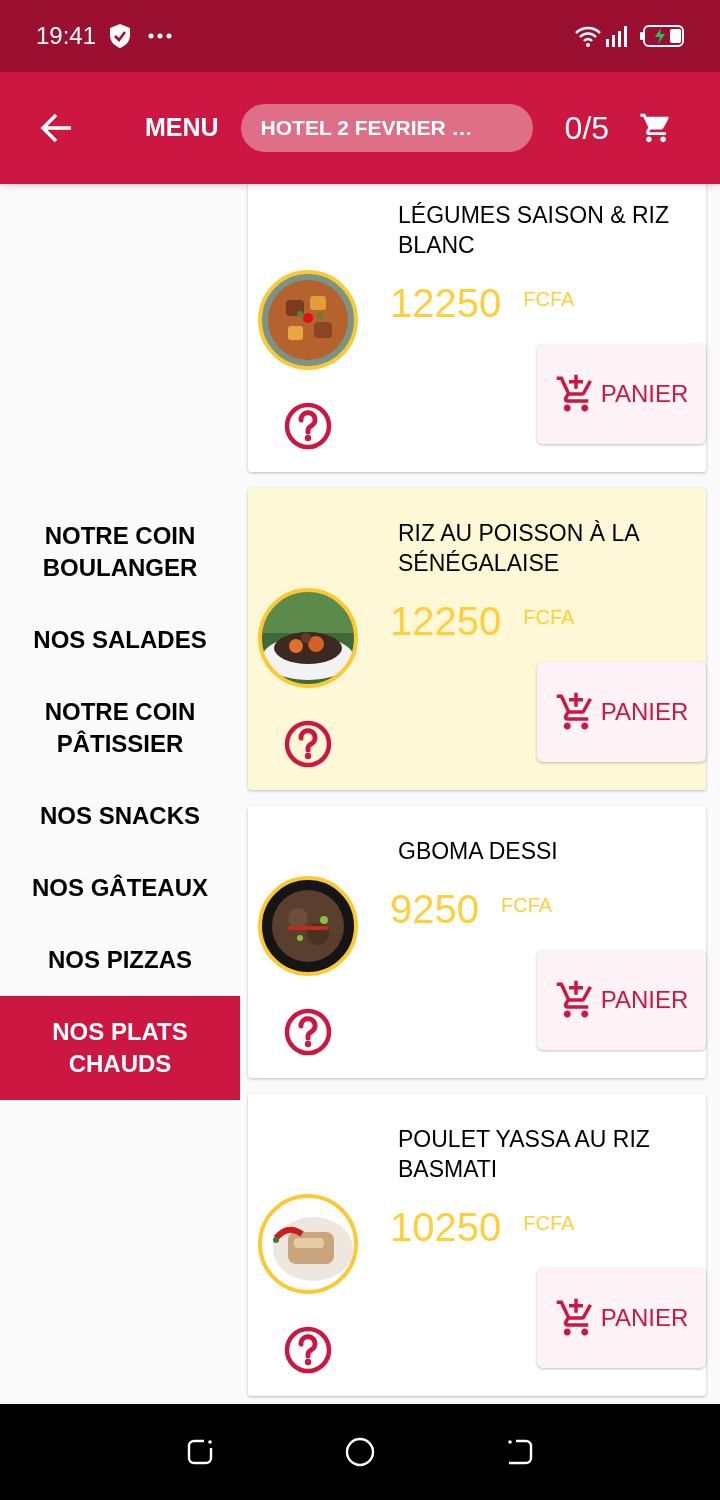  Describe the element at coordinates (434, 909) in the screenshot. I see `dish-price: 9250` at that location.